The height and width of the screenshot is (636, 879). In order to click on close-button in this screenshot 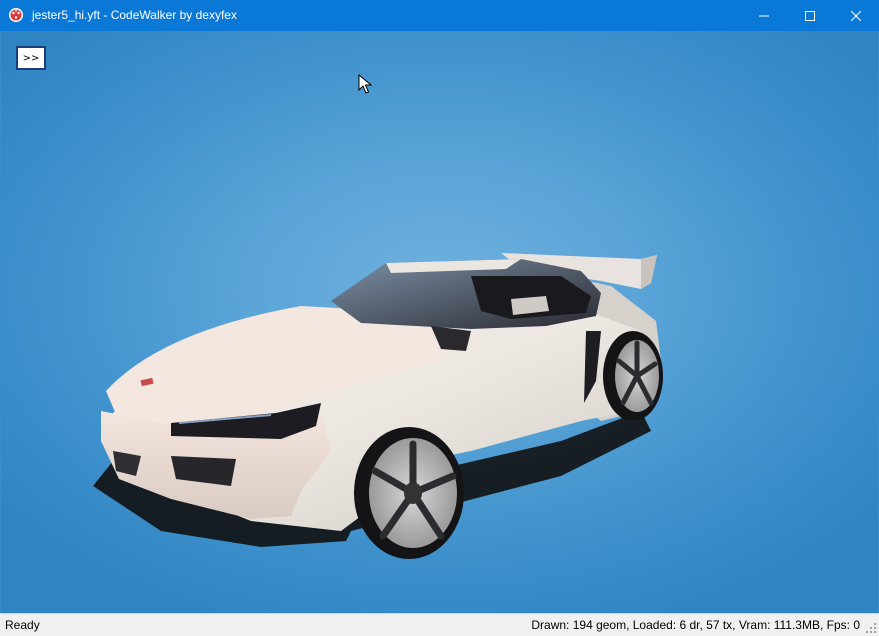, I will do `click(856, 15)`.